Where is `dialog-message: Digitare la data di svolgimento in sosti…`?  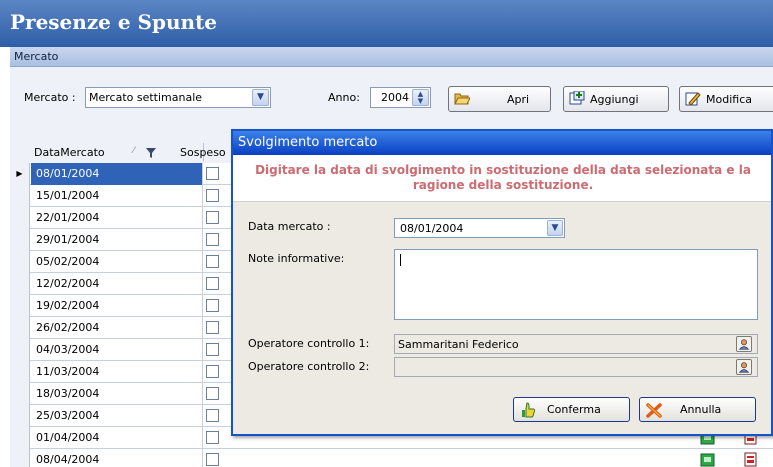
dialog-message: Digitare la data di svolgimento in sosti… is located at coordinates (503, 177).